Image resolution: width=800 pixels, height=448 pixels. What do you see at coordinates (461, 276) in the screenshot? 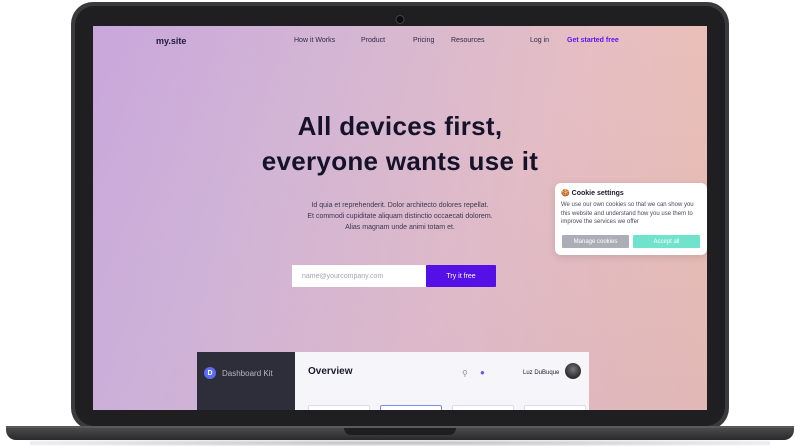
I see `try-it-free-button: Try it free` at bounding box center [461, 276].